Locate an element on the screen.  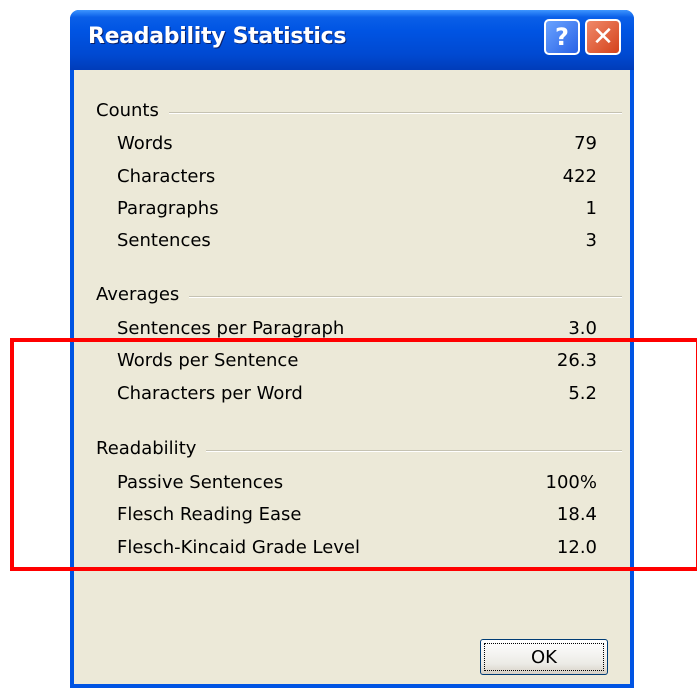
stat-row-words-per-sentence: Words per Sentence 26.3 is located at coordinates (357, 363).